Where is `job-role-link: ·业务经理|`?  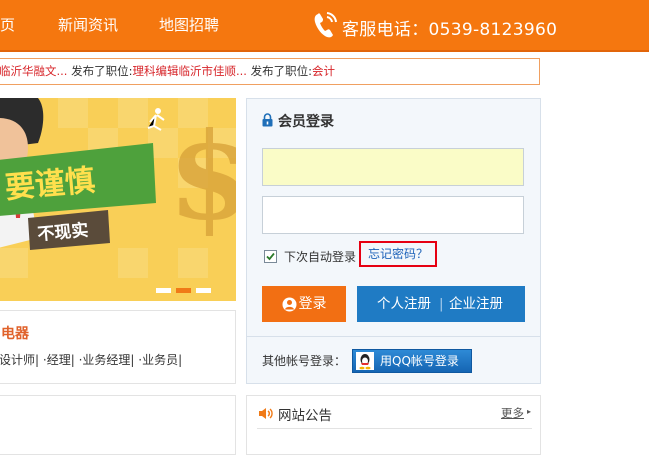
job-role-link: ·业务经理| is located at coordinates (107, 360).